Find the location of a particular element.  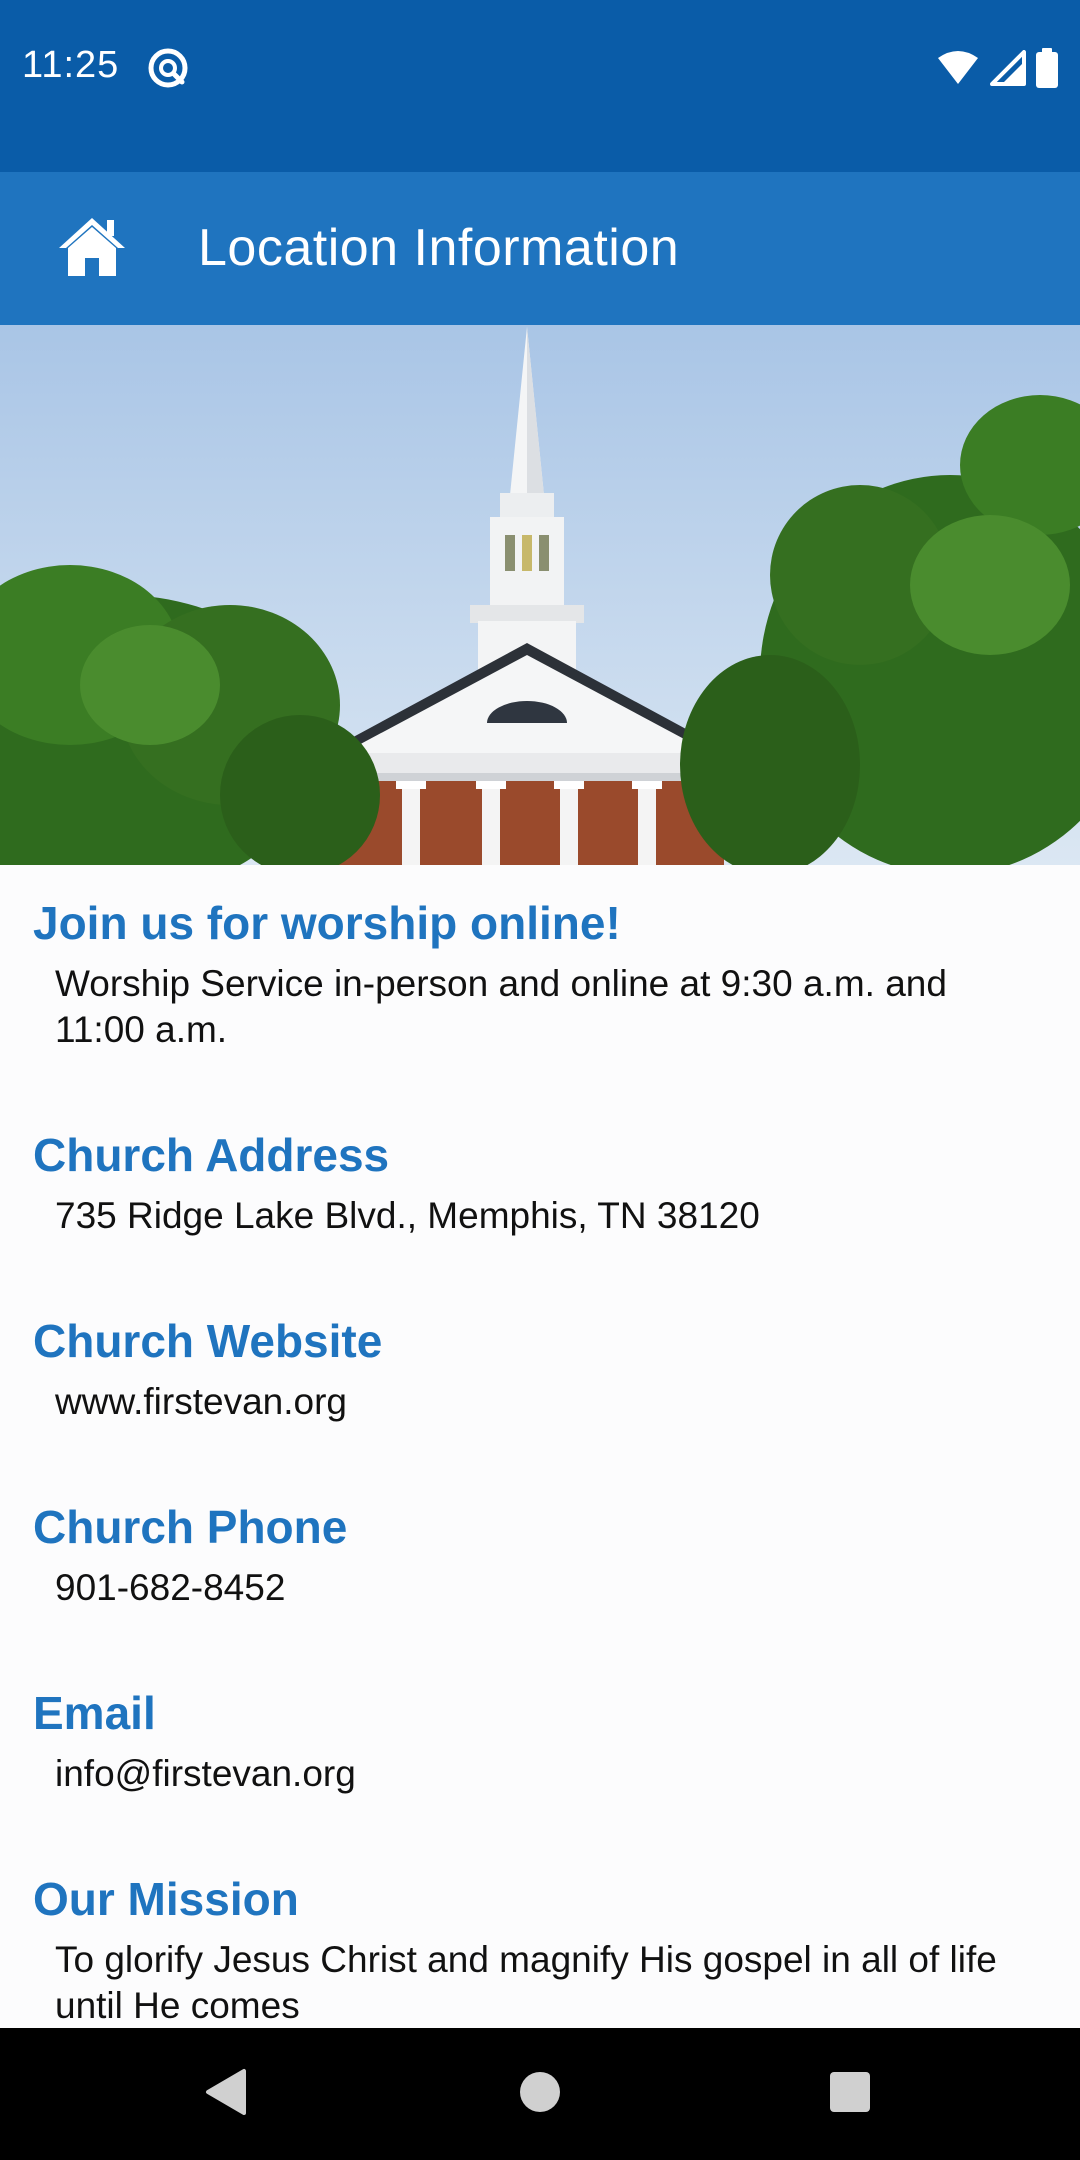

home-button is located at coordinates (92, 248).